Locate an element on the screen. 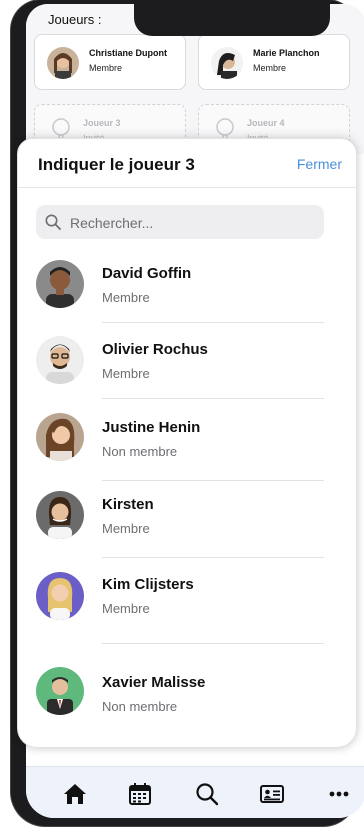  player-name: Joueur 3 is located at coordinates (102, 123).